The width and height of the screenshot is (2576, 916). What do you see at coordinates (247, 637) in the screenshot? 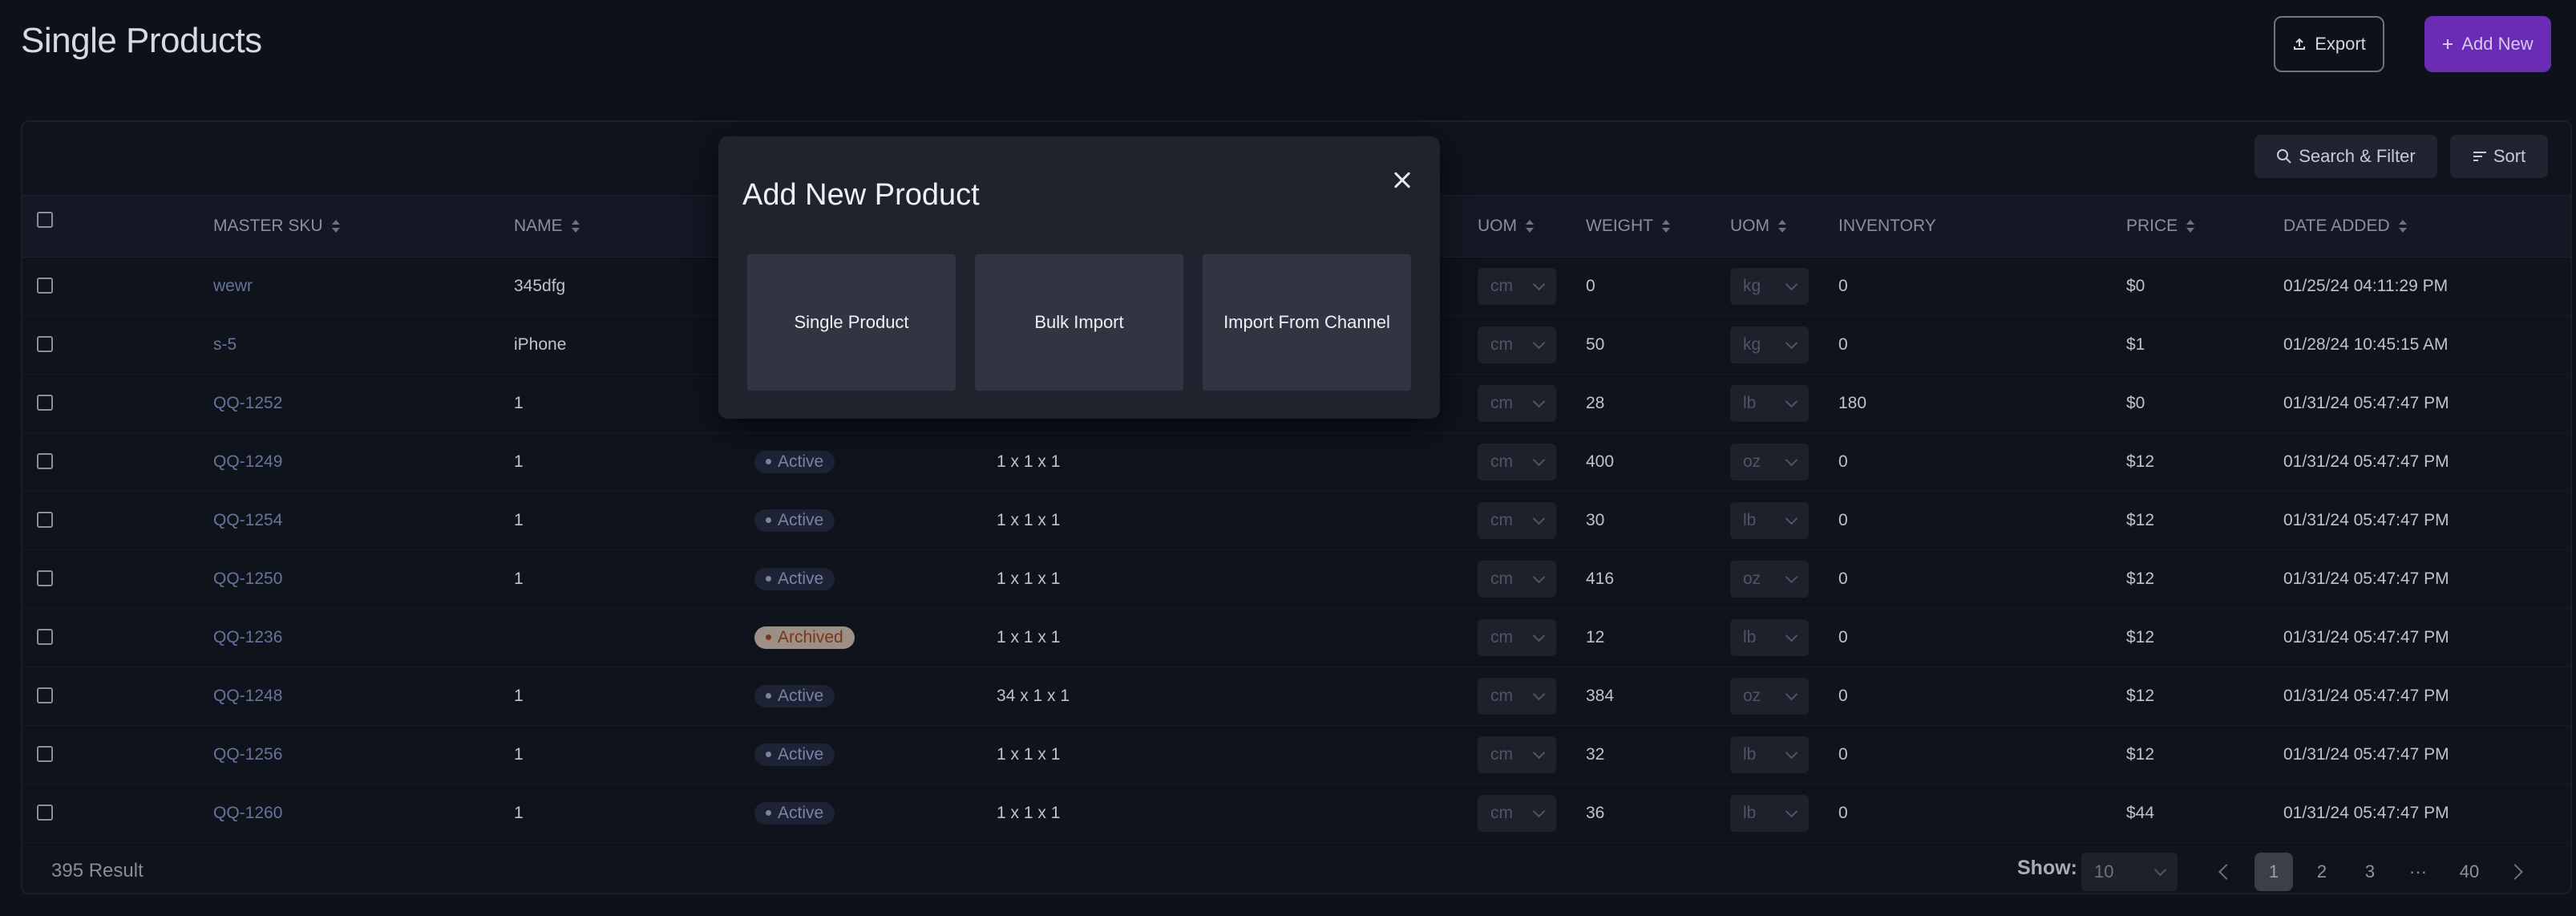
I see `row-sku-link: QQ-1236` at bounding box center [247, 637].